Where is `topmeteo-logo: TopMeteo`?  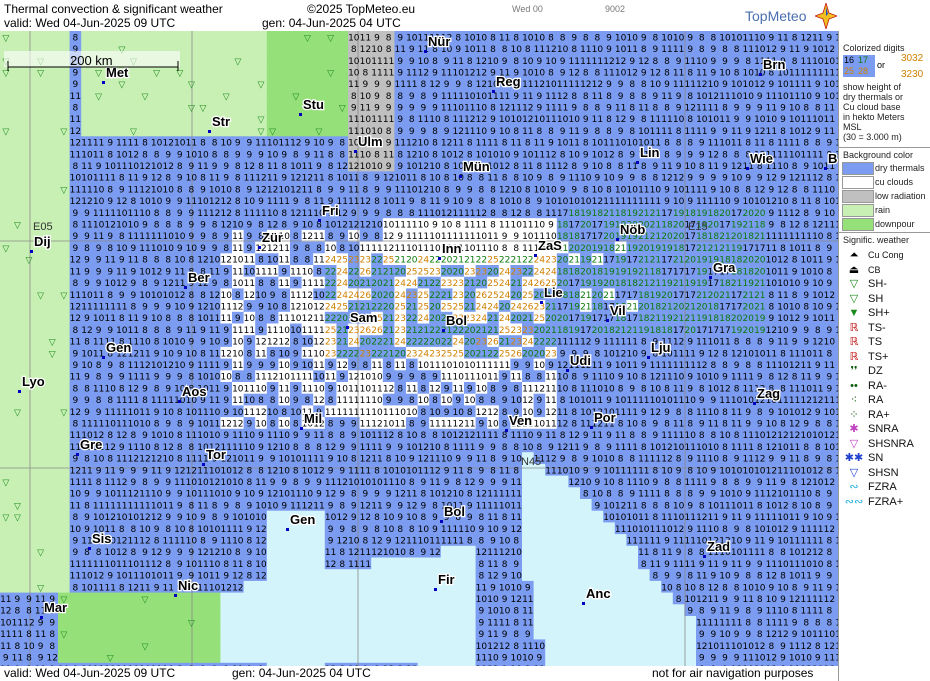 topmeteo-logo: TopMeteo is located at coordinates (775, 16).